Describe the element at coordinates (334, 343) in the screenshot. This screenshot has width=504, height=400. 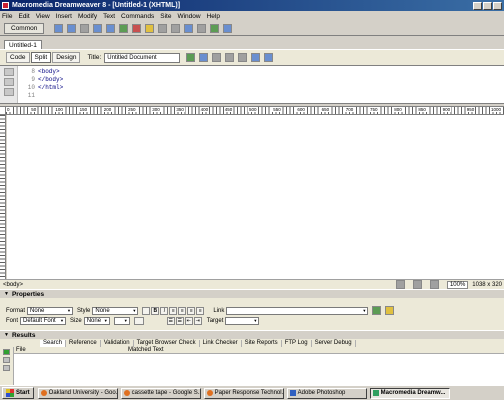
I see `tab-server-debug: Server Debug` at that location.